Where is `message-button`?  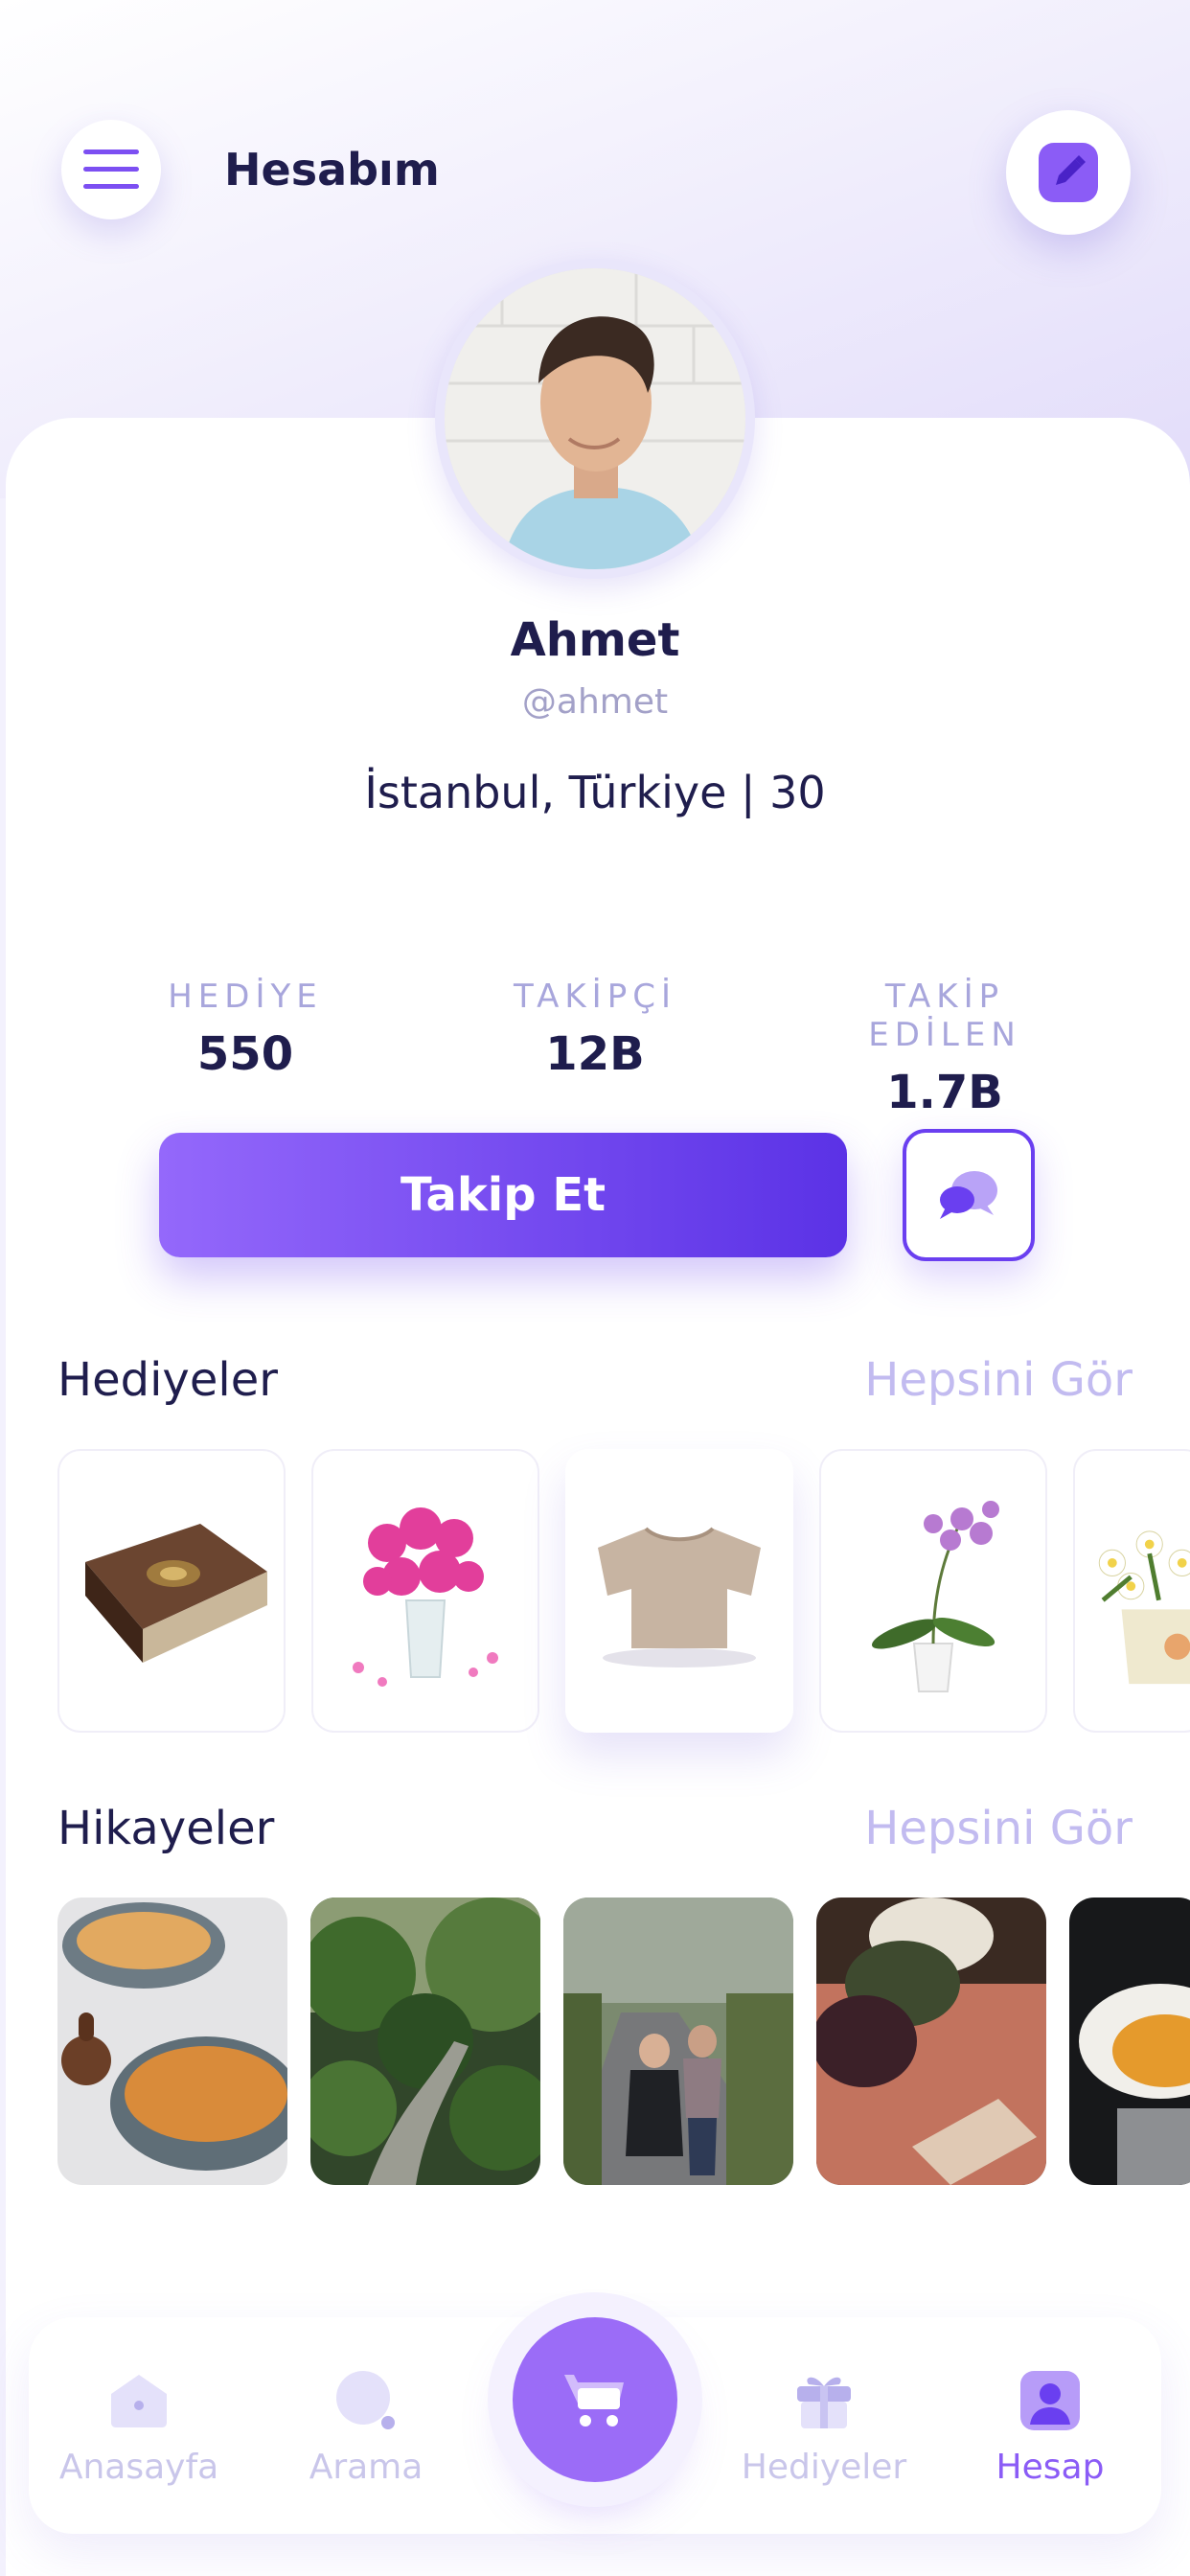 message-button is located at coordinates (969, 1195).